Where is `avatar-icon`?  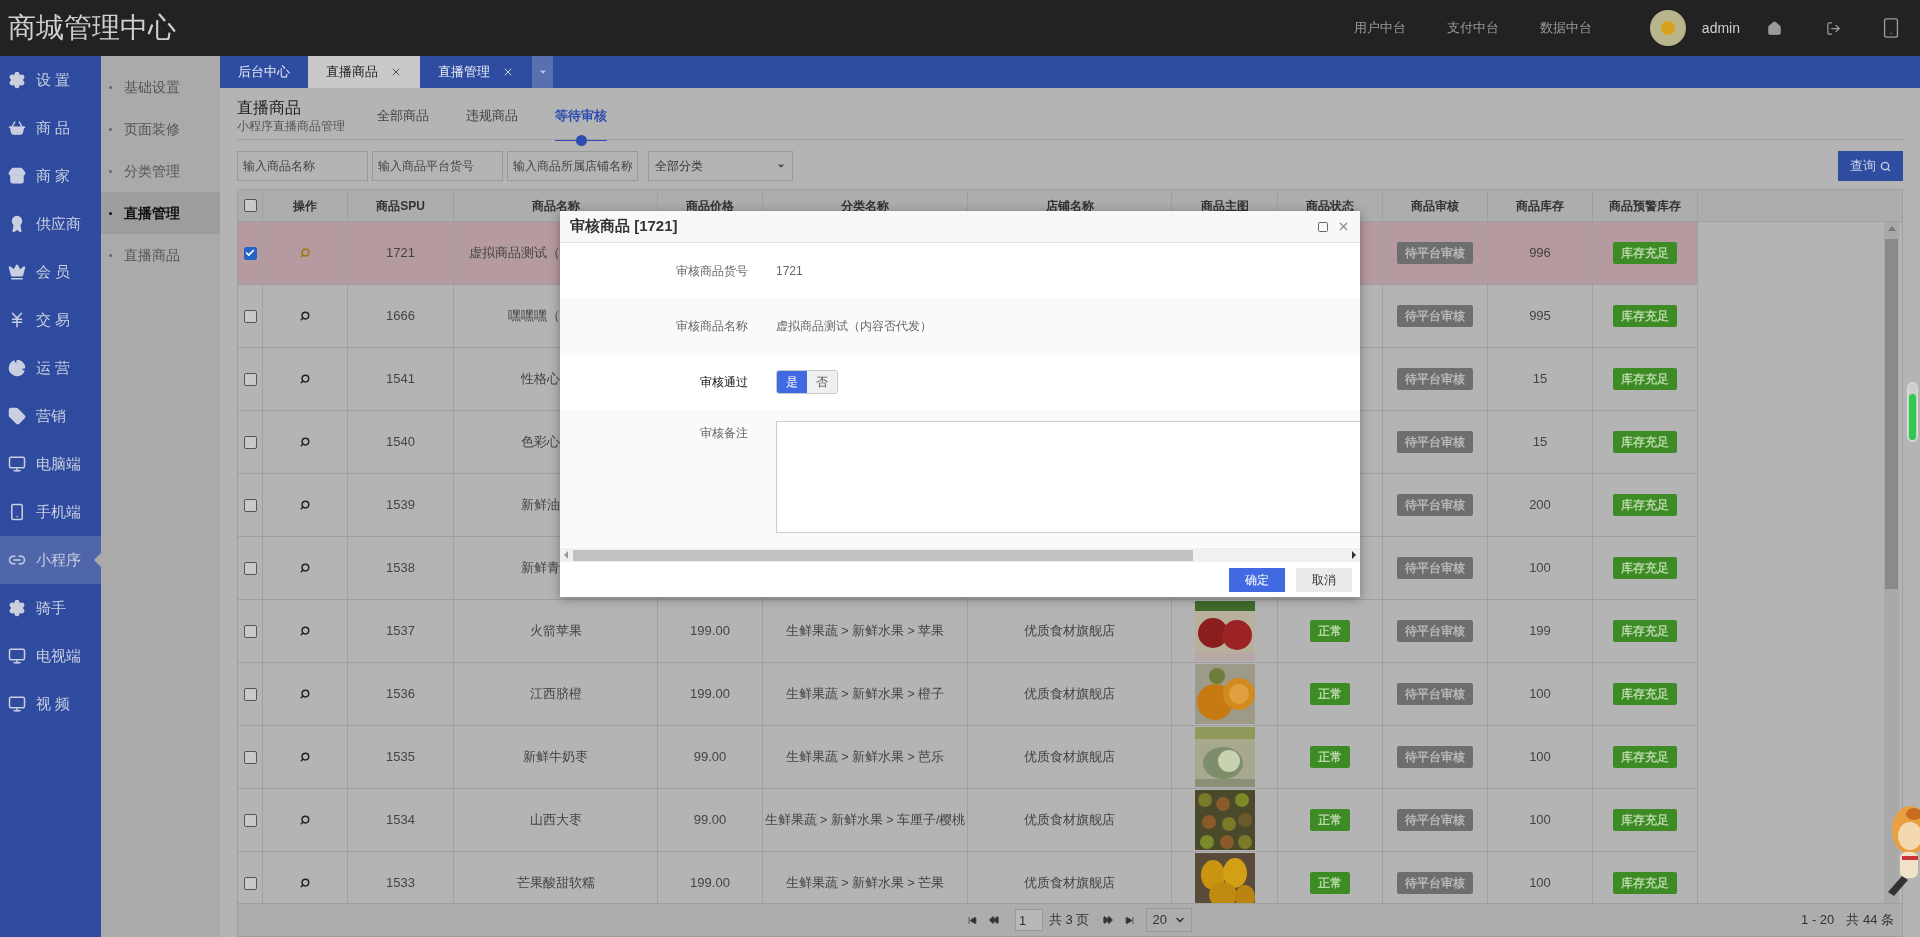 avatar-icon is located at coordinates (1667, 28).